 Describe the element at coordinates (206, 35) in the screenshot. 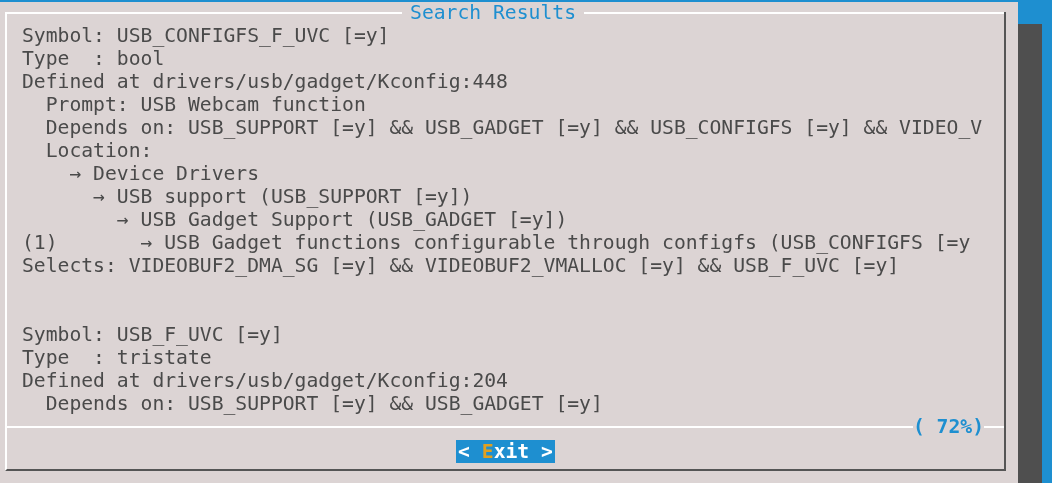

I see `result-line: Symbol: USB_CONFIGFS_F_UVC [=y]` at that location.